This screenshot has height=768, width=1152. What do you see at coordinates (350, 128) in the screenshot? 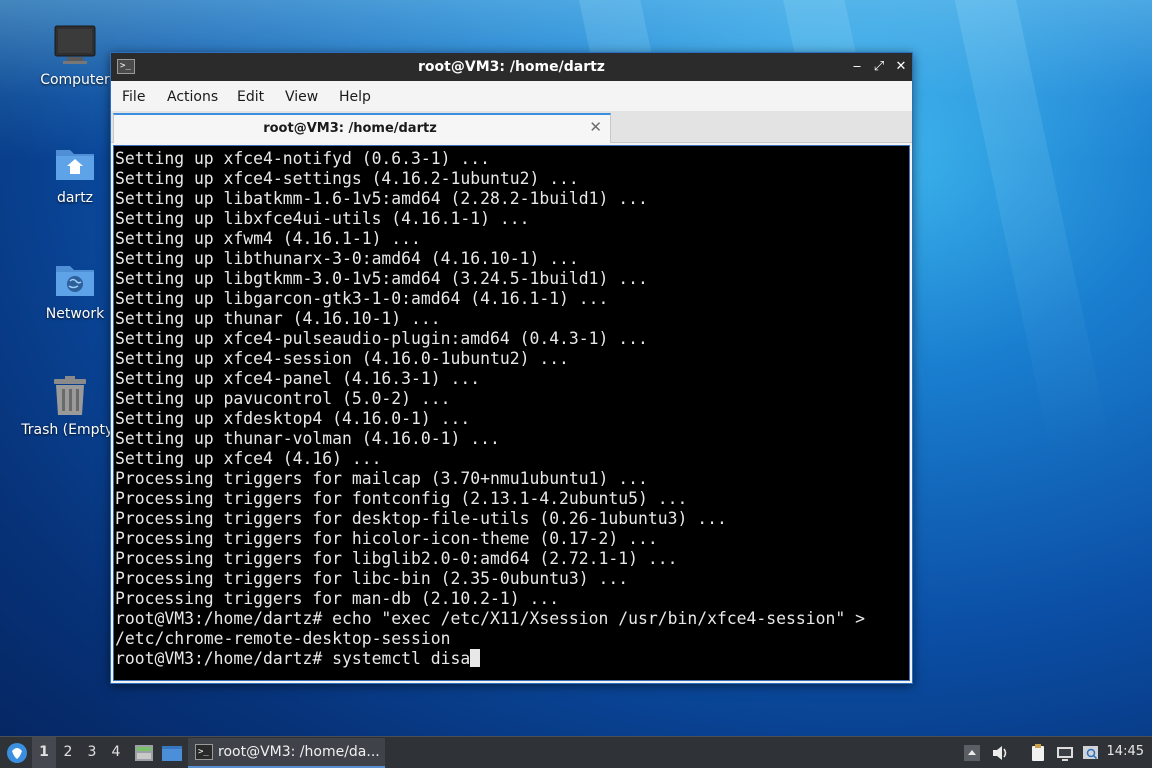
I see `tab-label: root@VM3: /home/dartz` at bounding box center [350, 128].